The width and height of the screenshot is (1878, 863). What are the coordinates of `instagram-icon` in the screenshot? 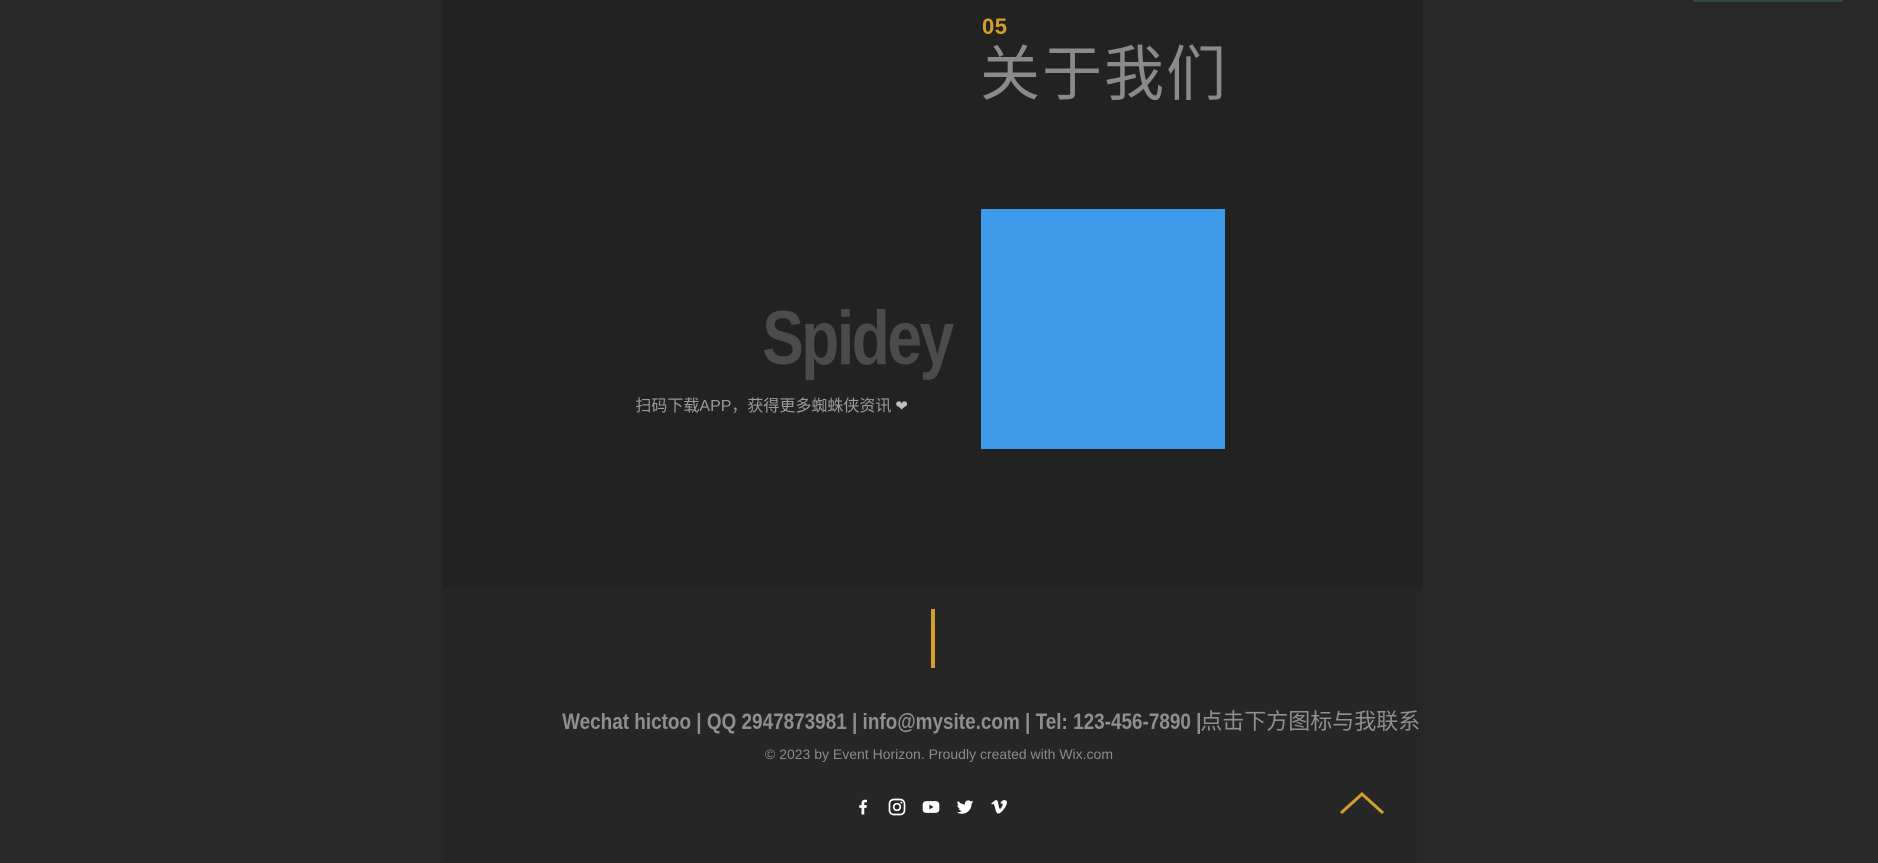 It's located at (897, 807).